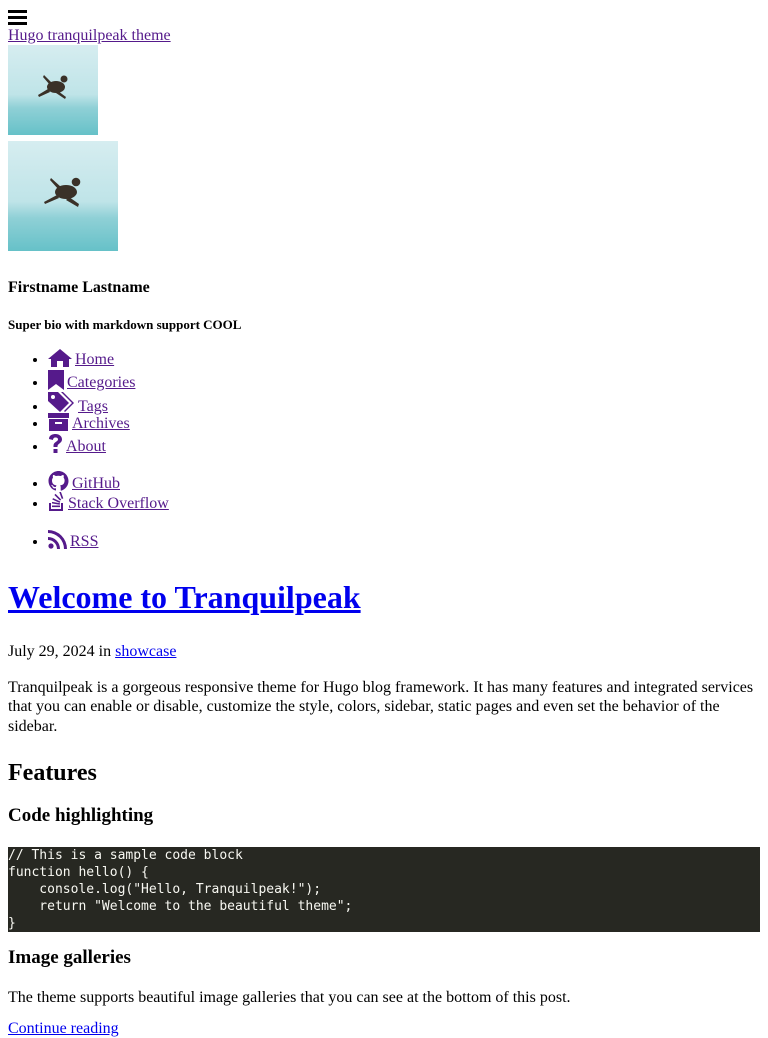  What do you see at coordinates (105, 652) in the screenshot?
I see `post-meta-in: in` at bounding box center [105, 652].